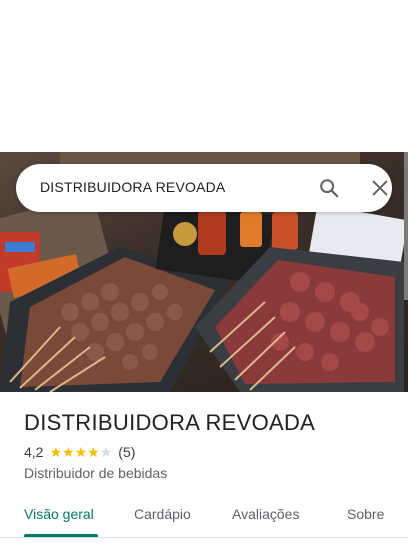 The image size is (408, 544). I want to click on search-bar: DISTRIBUIDORA REVOADA, so click(204, 188).